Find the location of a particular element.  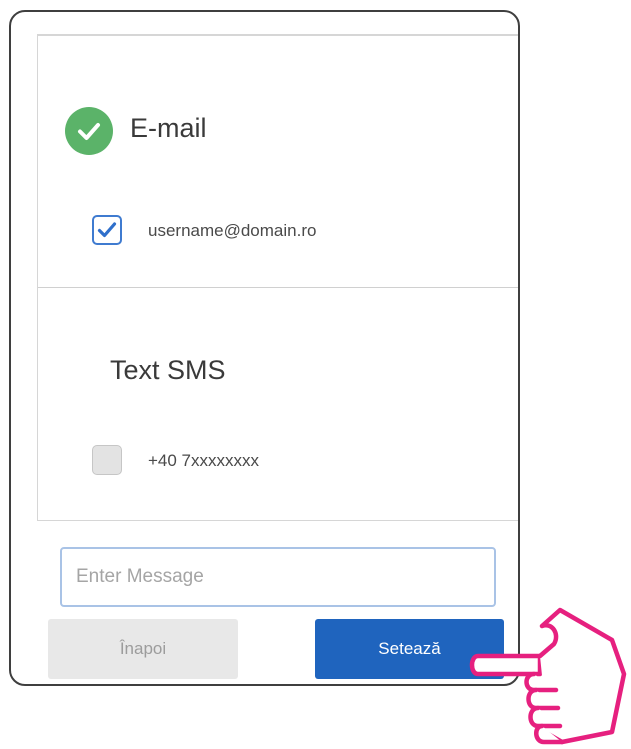

checkmark-glyph is located at coordinates (89, 131).